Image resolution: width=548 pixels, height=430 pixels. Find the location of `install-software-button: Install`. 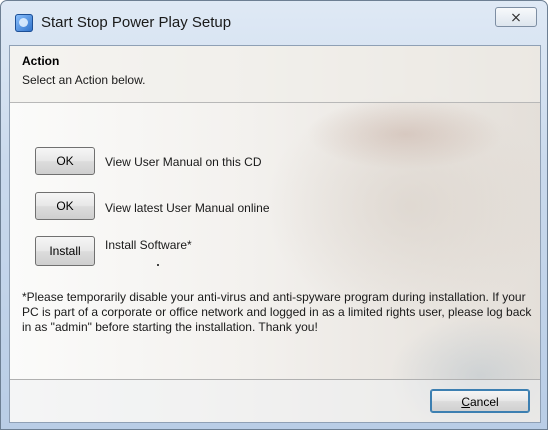

install-software-button: Install is located at coordinates (65, 251).